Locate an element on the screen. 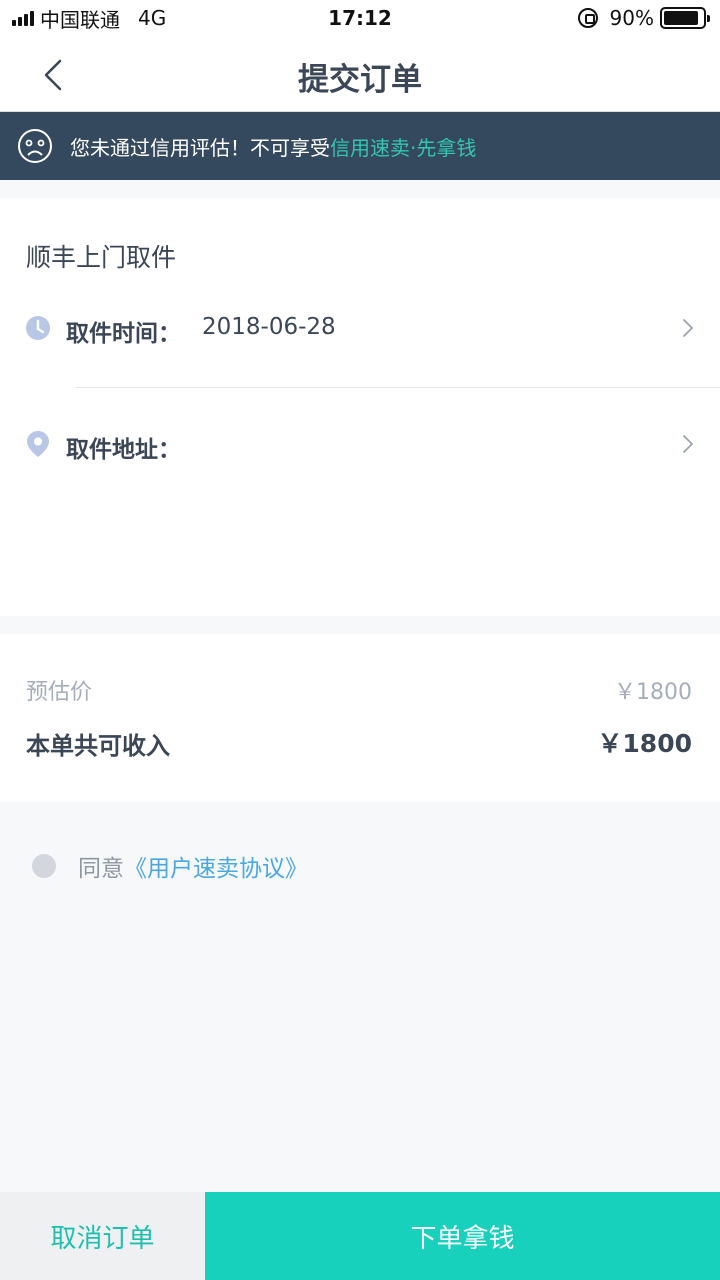  row-divider is located at coordinates (398, 387).